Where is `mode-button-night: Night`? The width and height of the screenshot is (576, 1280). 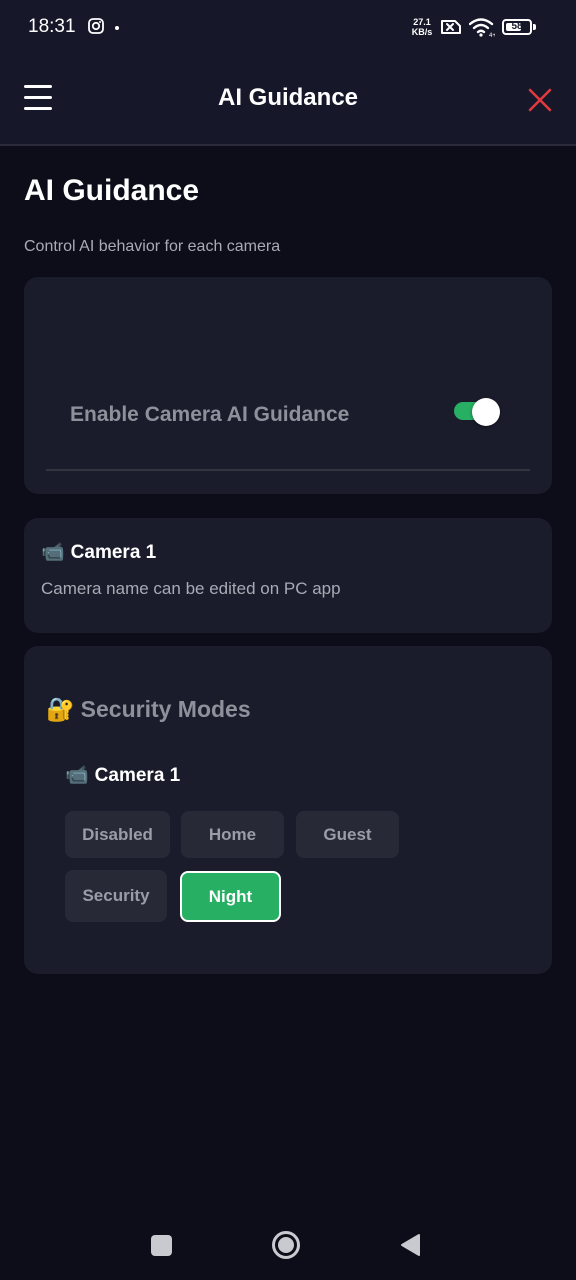 mode-button-night: Night is located at coordinates (230, 896).